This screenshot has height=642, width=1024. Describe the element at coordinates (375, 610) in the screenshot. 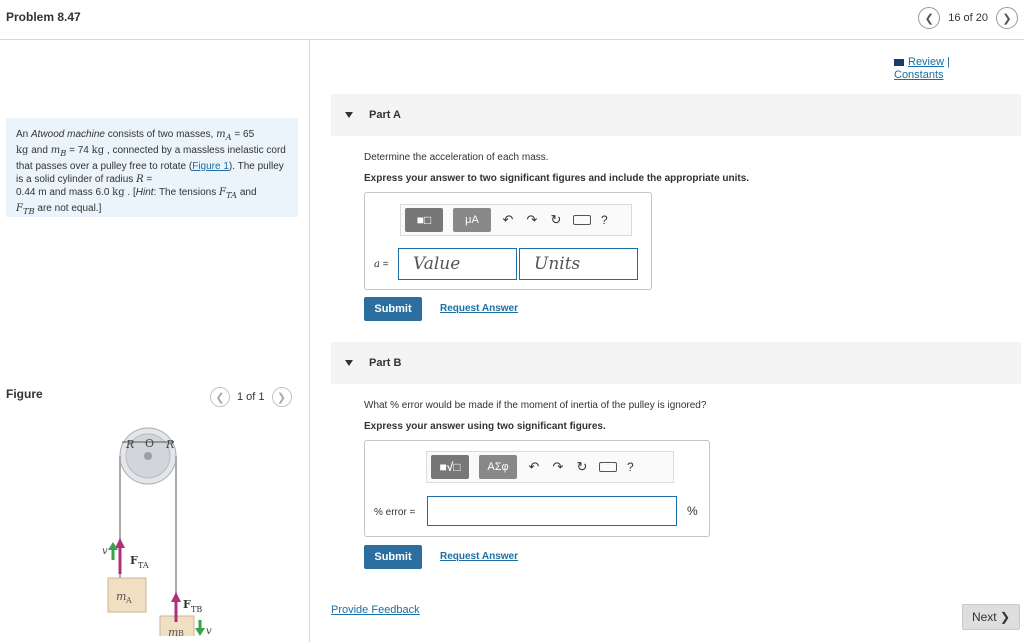

I see `provide-feedback-link: Provide Feedback` at that location.